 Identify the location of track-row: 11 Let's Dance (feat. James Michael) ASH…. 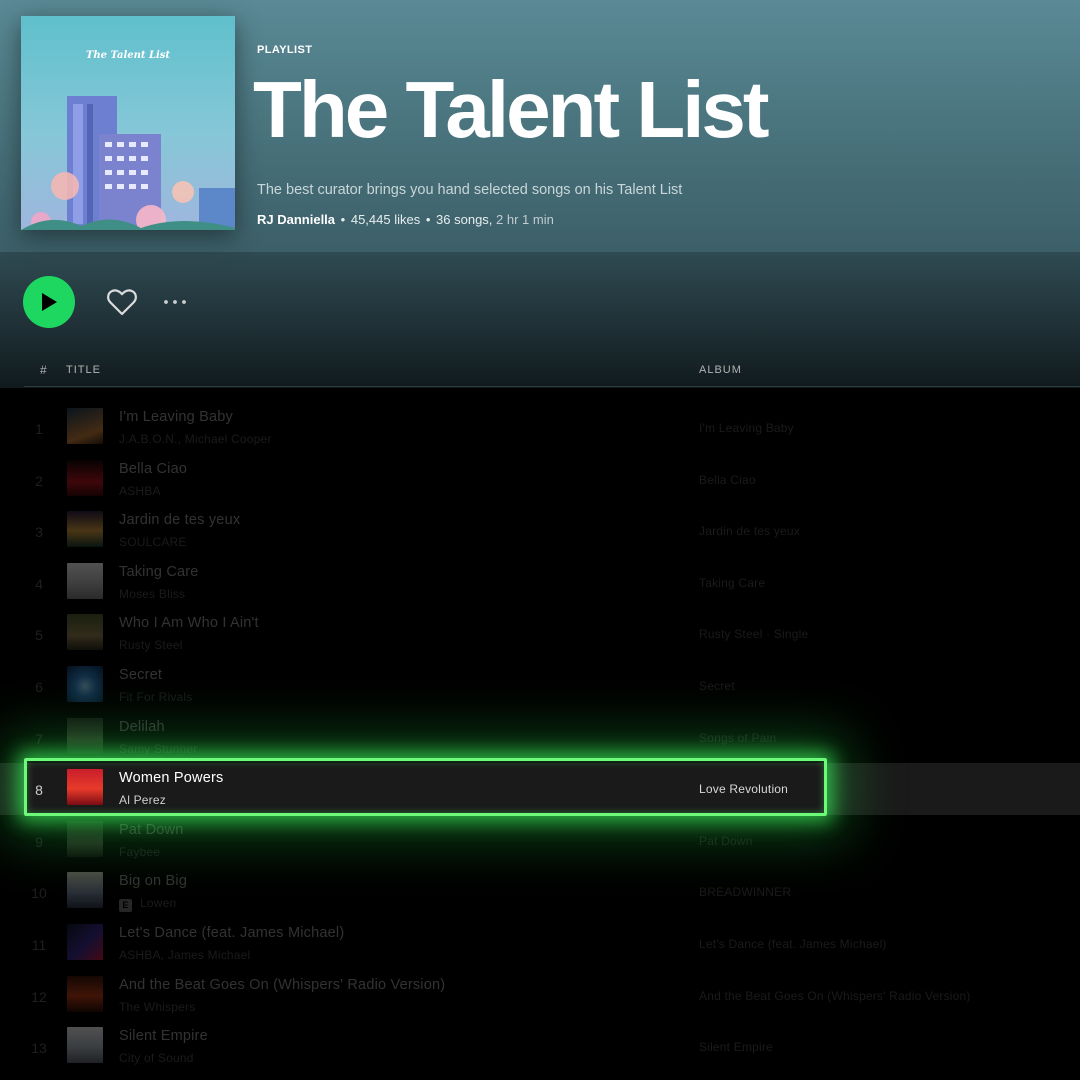
(540, 944).